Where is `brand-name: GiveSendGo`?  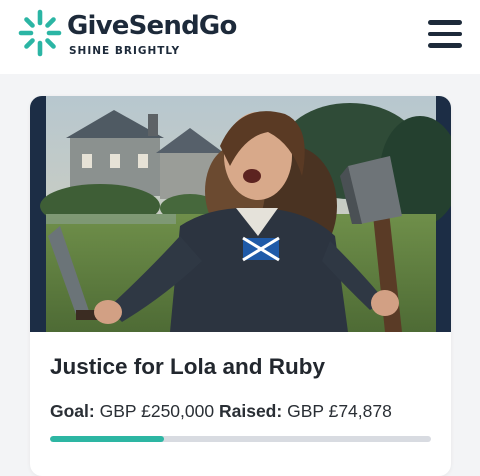
brand-name: GiveSendGo is located at coordinates (152, 26).